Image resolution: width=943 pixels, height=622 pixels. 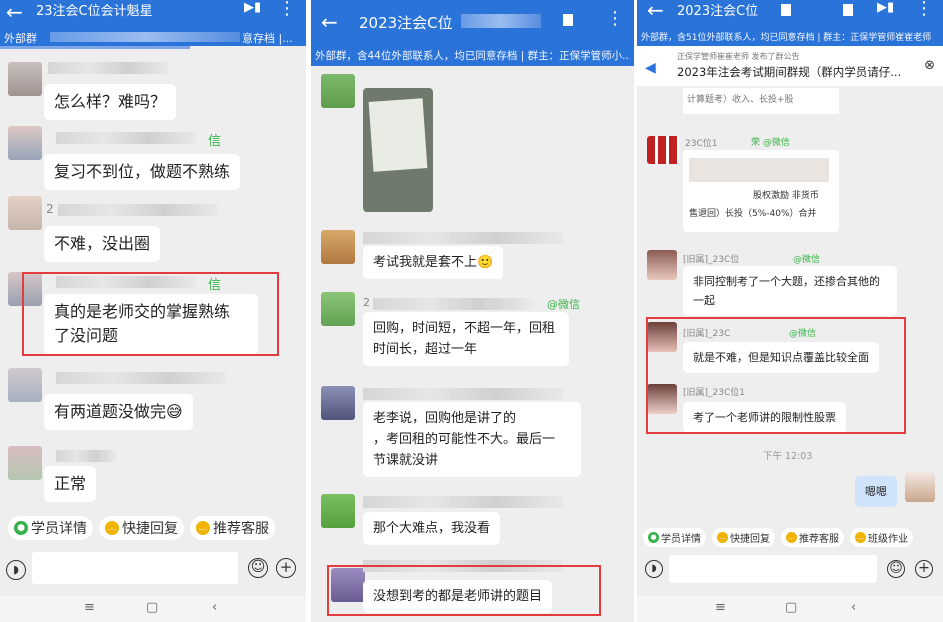 I want to click on own-avatar, so click(x=920, y=487).